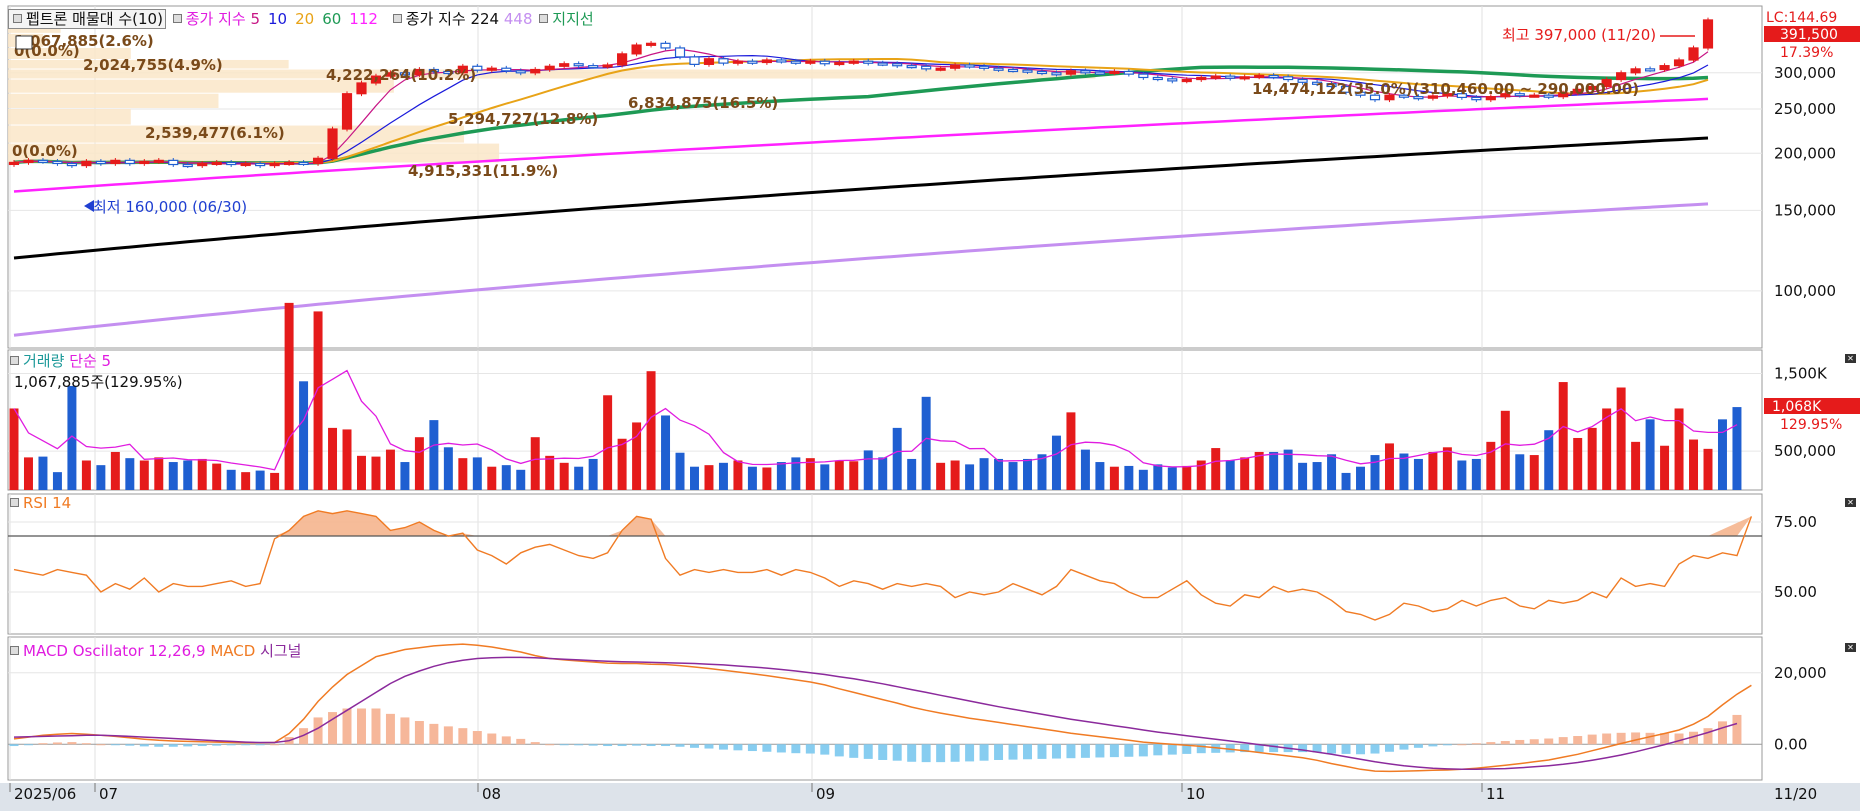 The height and width of the screenshot is (811, 1860). I want to click on ma-period-5: 5, so click(255, 19).